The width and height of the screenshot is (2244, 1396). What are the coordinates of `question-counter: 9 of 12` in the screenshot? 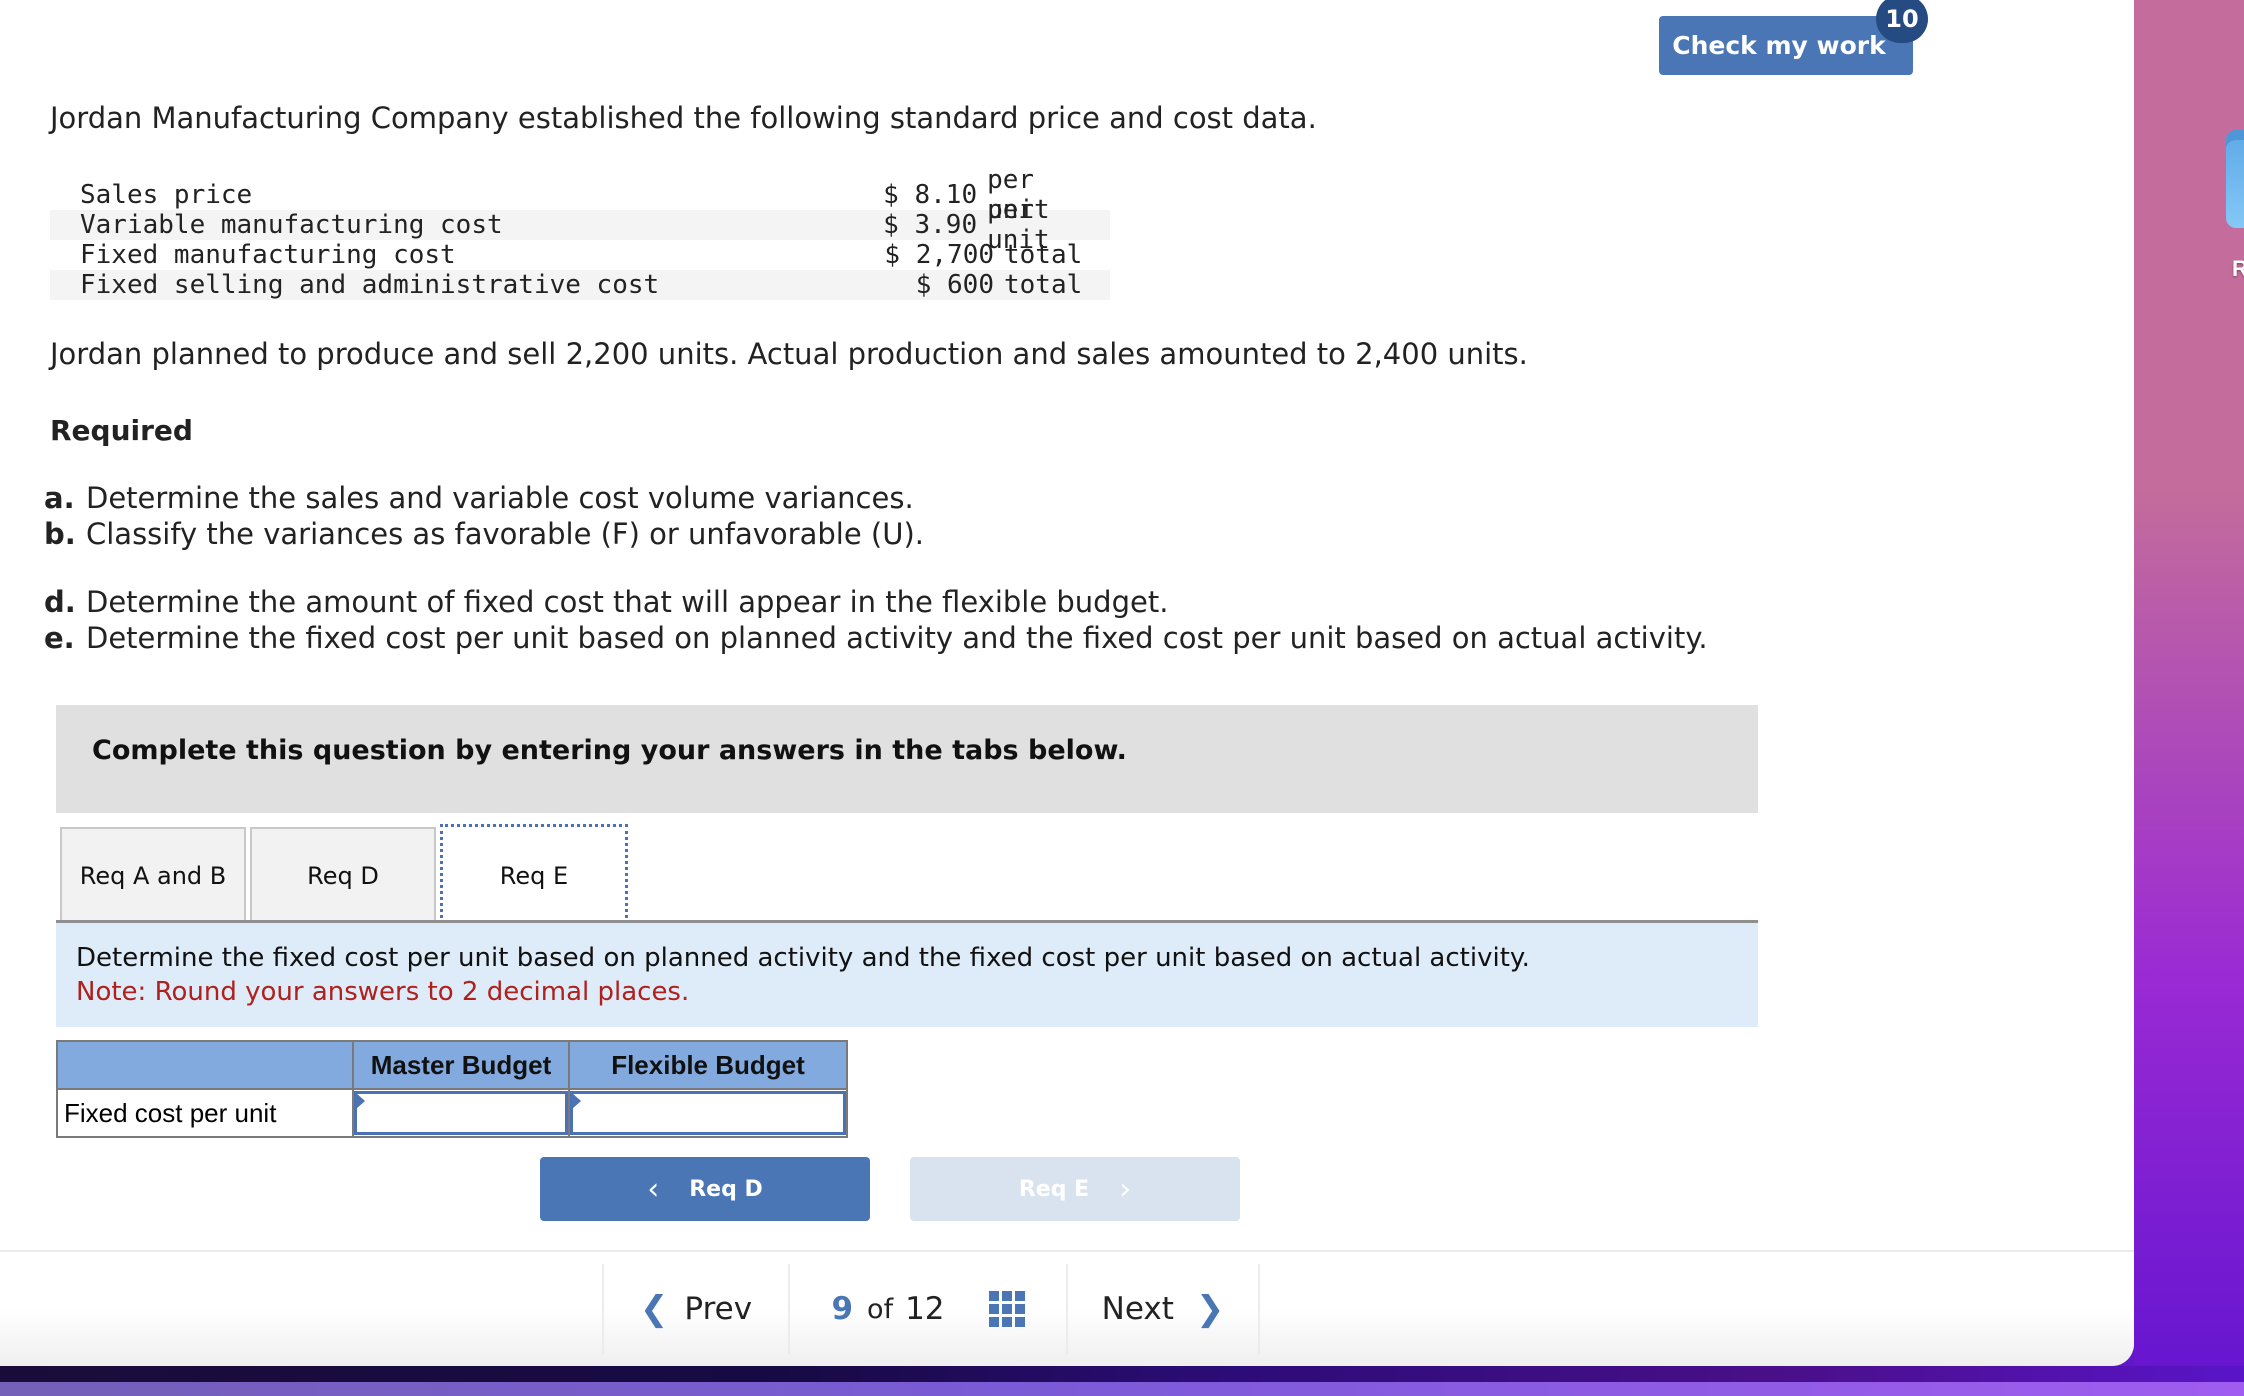 It's located at (927, 1309).